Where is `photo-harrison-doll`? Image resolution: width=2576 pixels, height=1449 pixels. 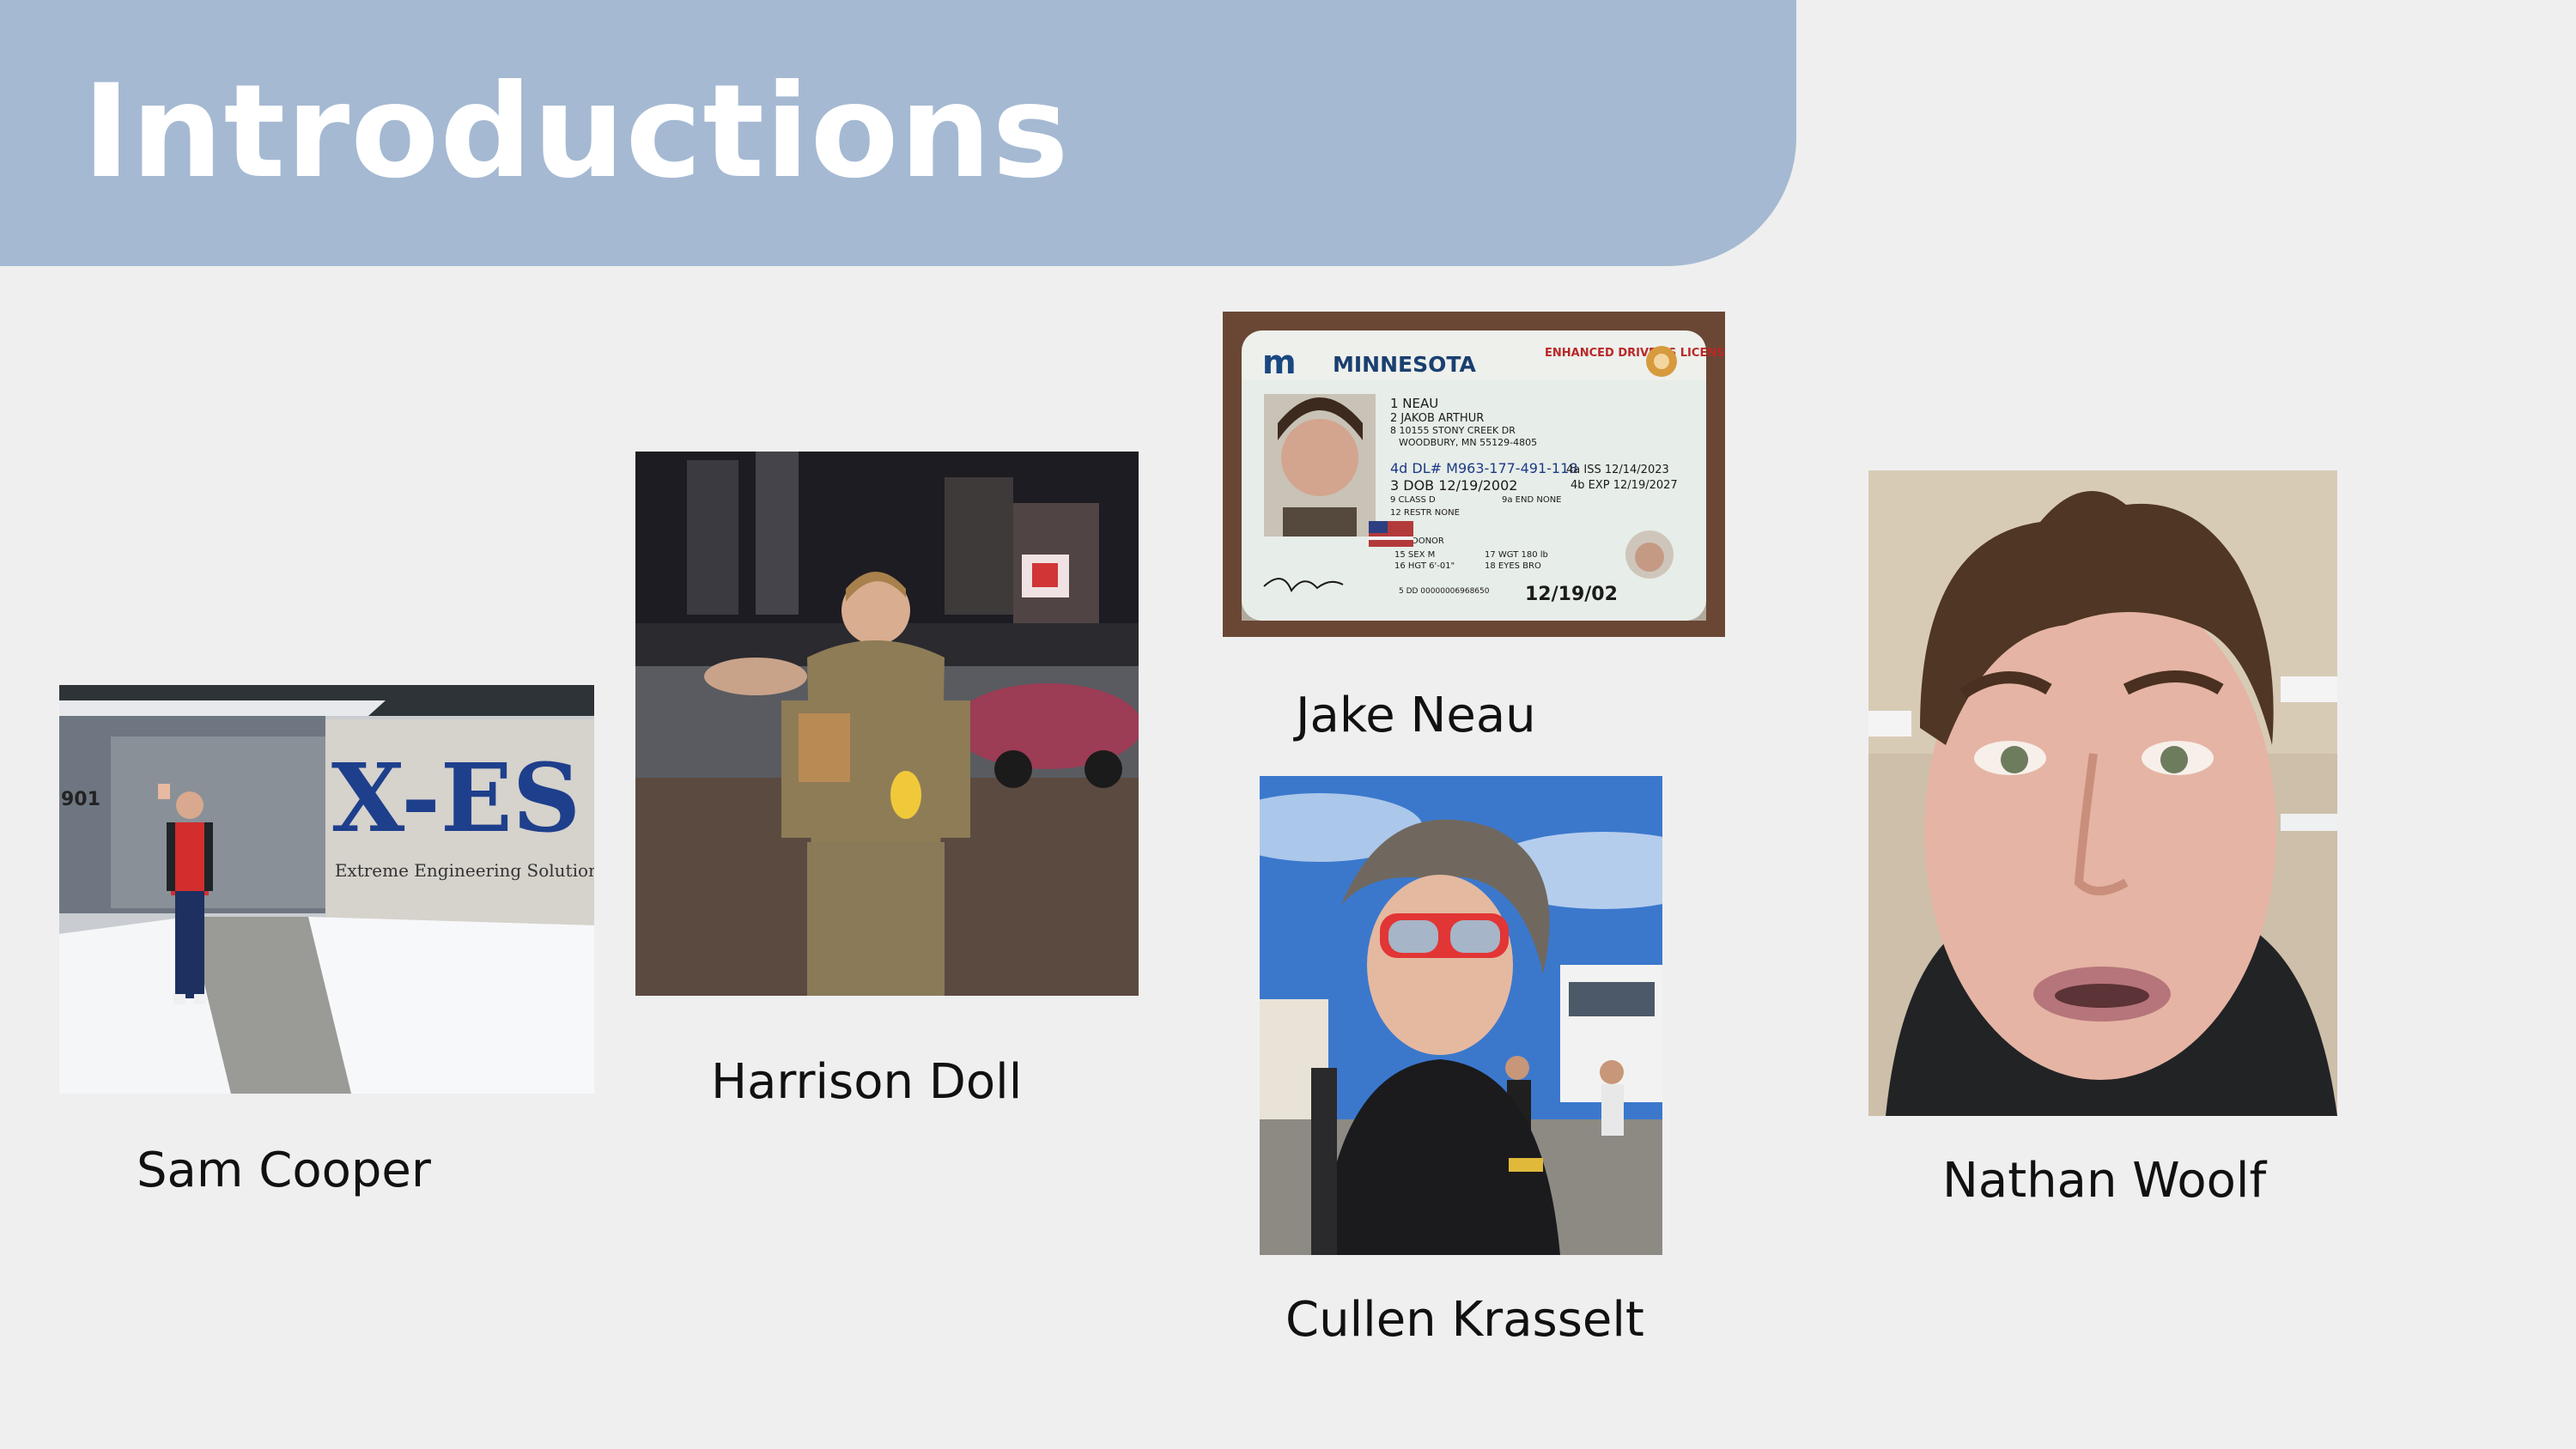
photo-harrison-doll is located at coordinates (887, 724).